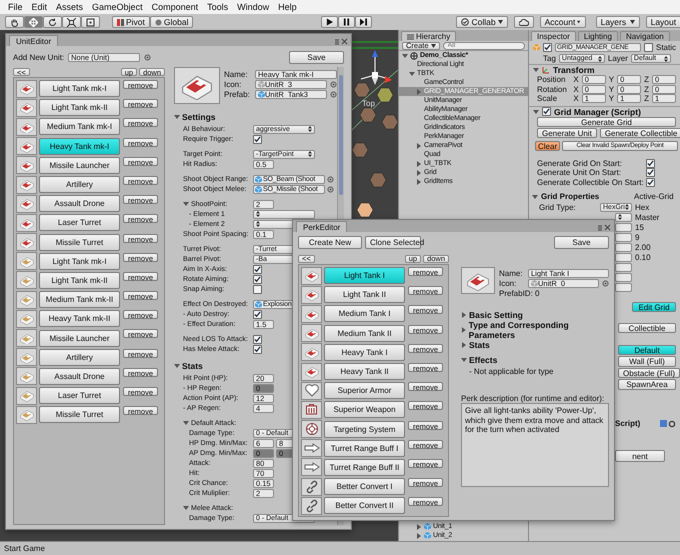  Describe the element at coordinates (364, 391) in the screenshot. I see `perk-button: Superior Armor` at that location.